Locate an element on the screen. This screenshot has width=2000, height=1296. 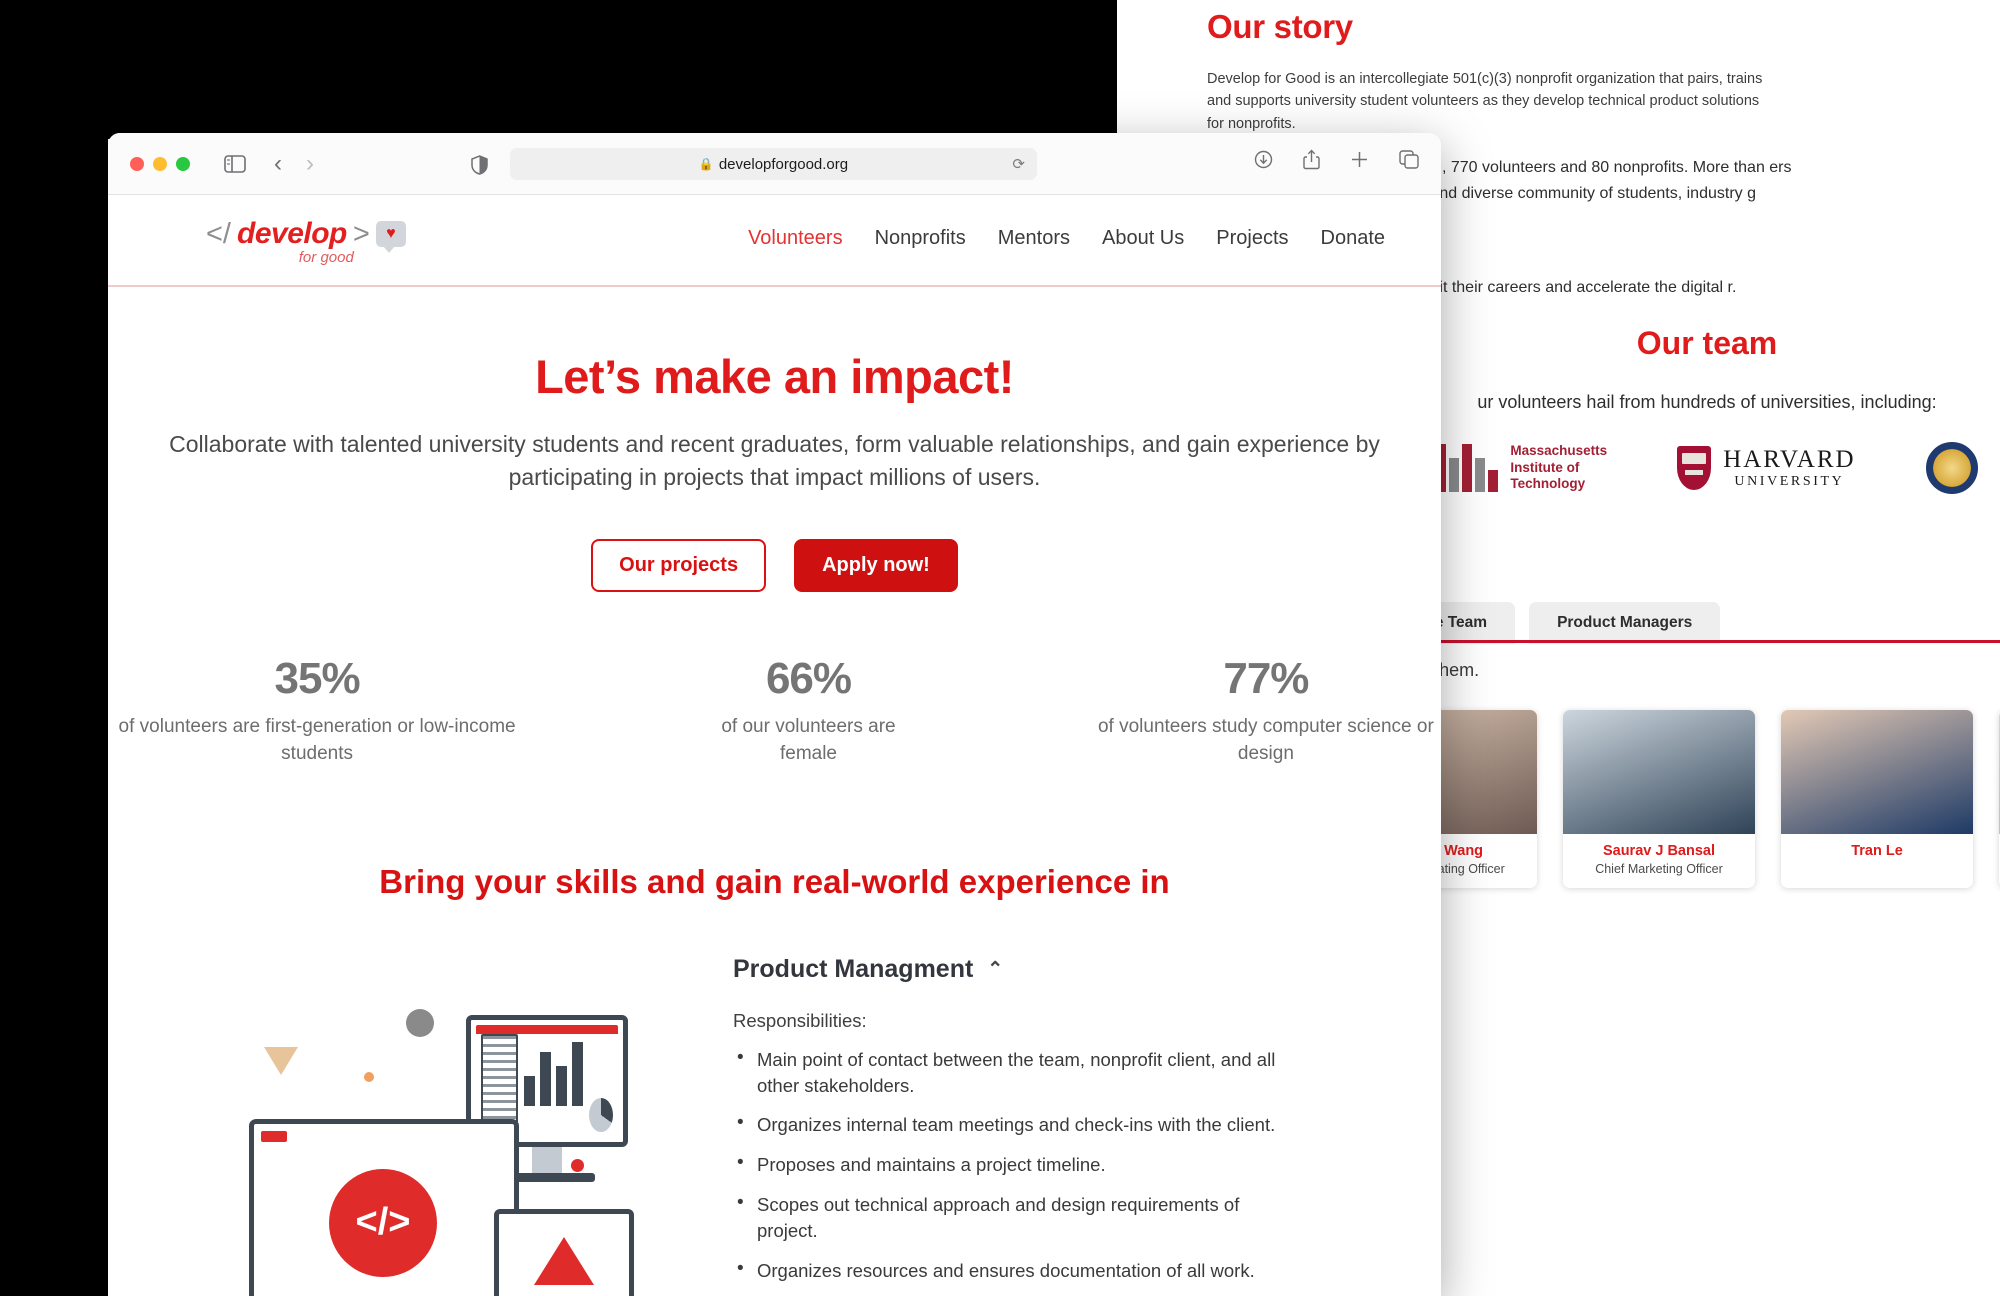
decor-orange-dot is located at coordinates (369, 1076).